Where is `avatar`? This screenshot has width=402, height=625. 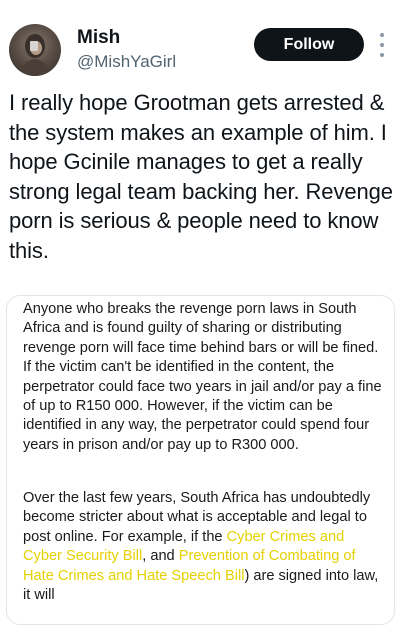
avatar is located at coordinates (35, 50).